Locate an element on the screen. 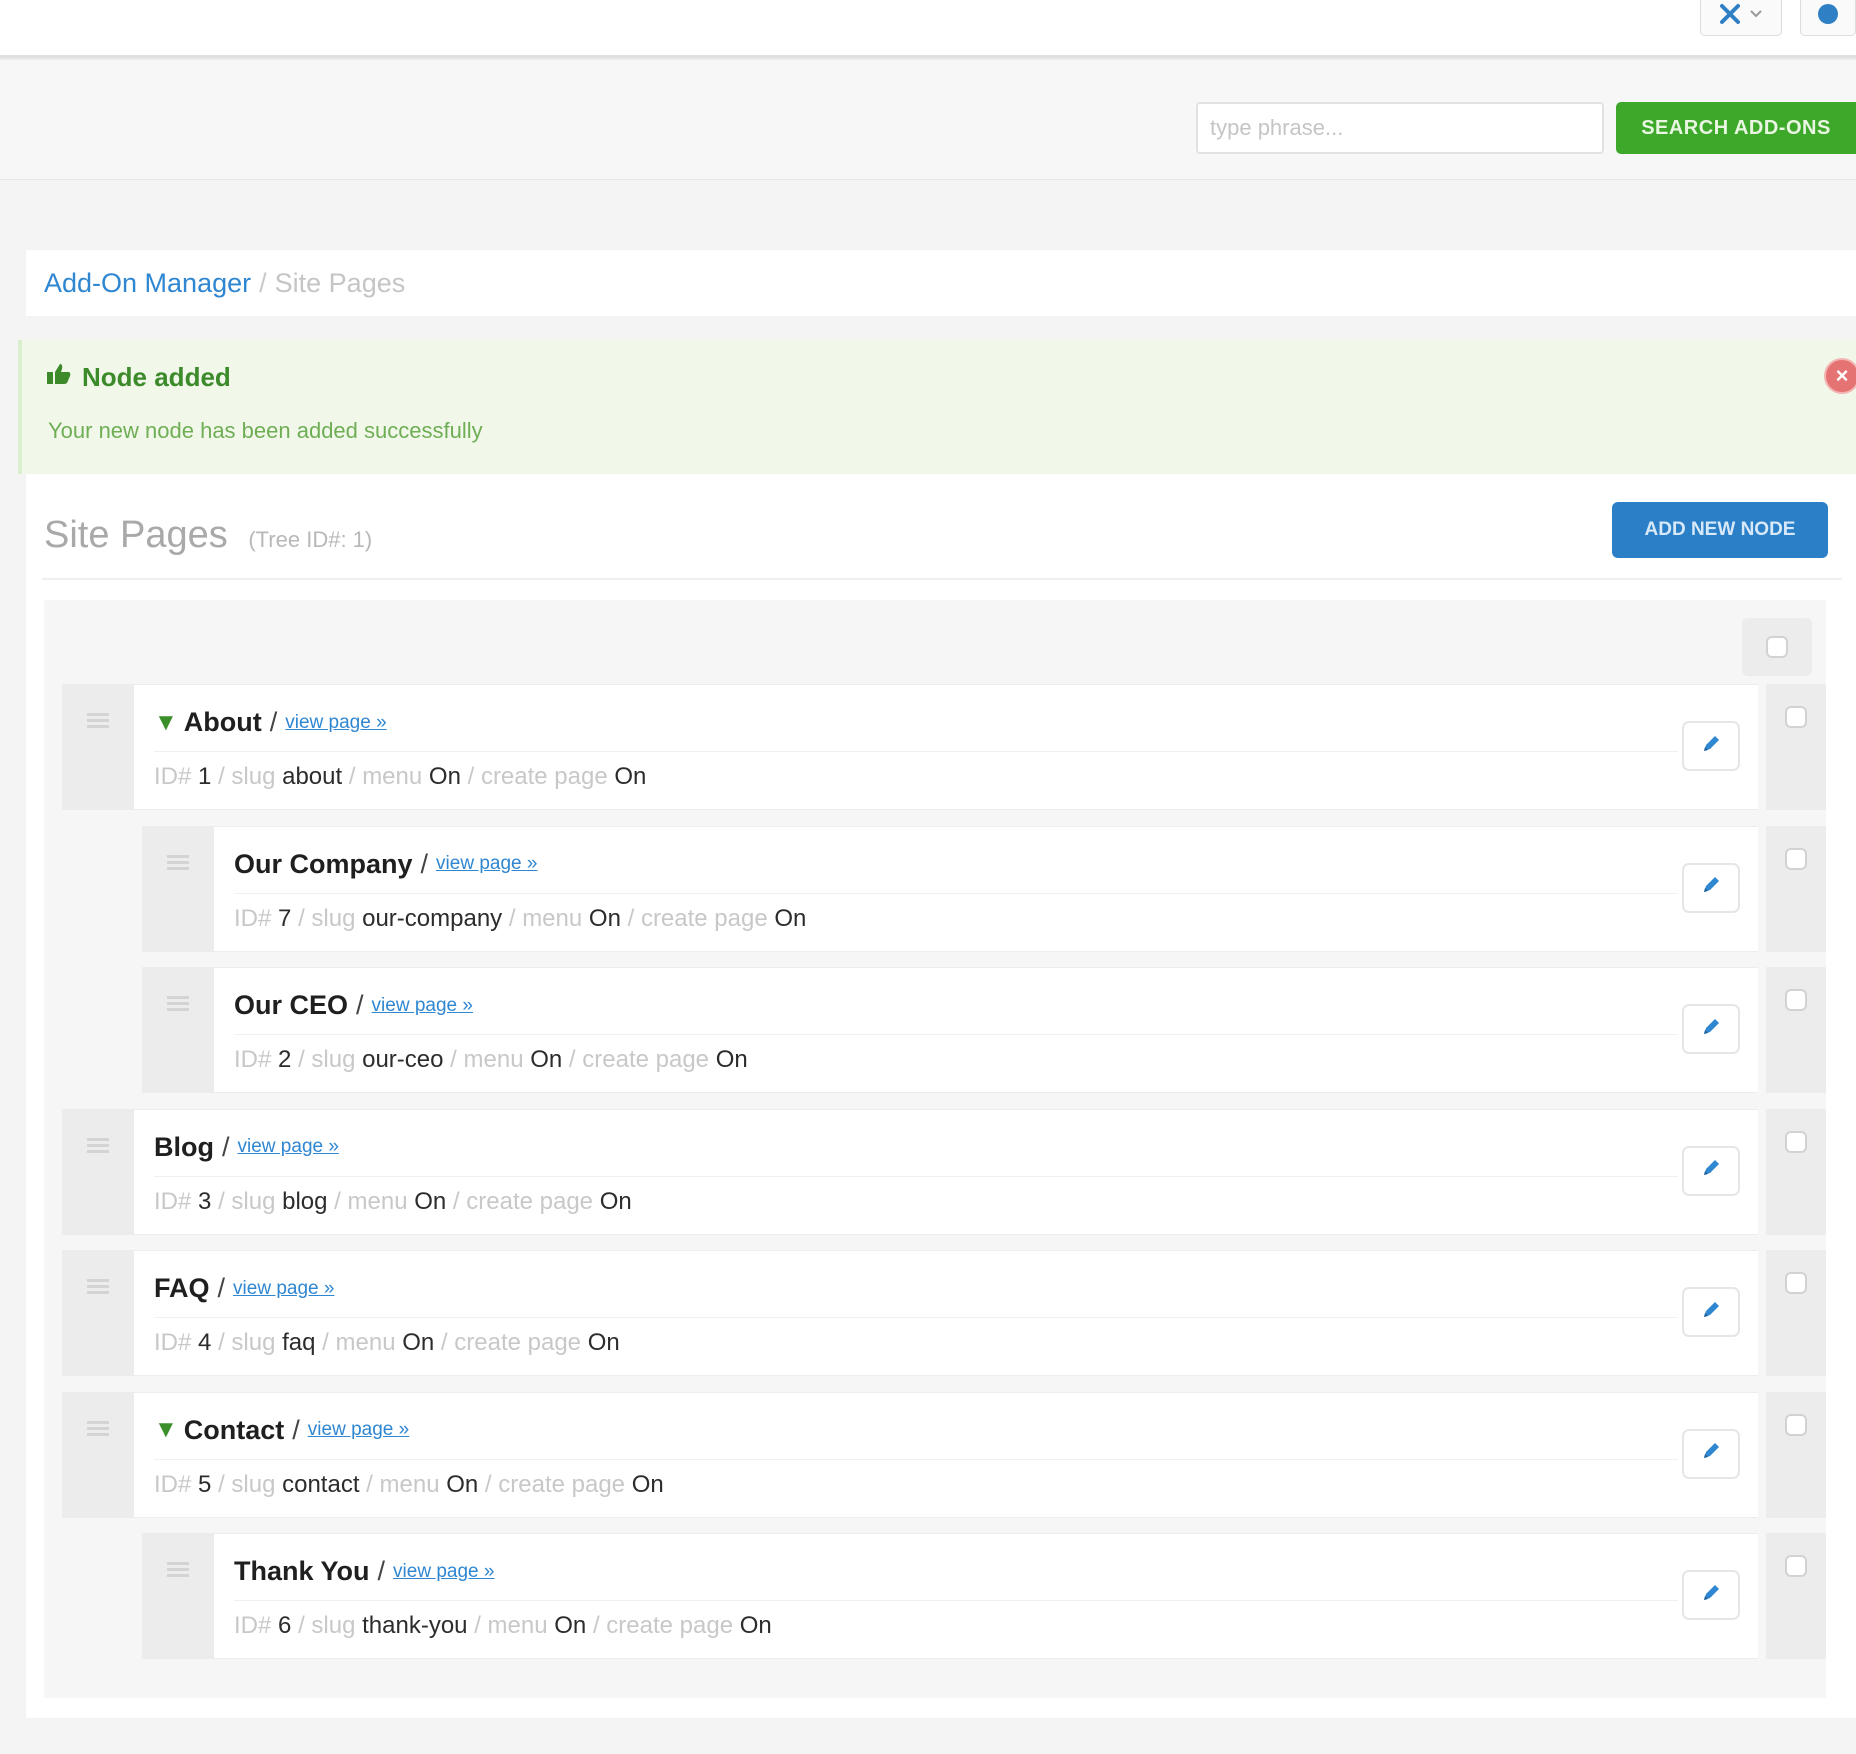 This screenshot has height=1754, width=1856. top-bar is located at coordinates (928, 29).